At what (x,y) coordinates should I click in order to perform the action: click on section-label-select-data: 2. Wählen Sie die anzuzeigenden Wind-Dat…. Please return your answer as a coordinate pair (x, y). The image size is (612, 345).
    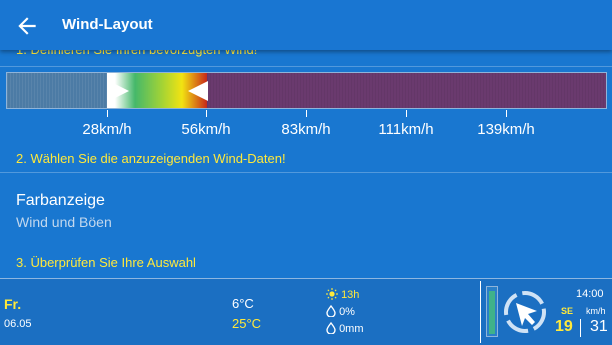
    Looking at the image, I should click on (151, 158).